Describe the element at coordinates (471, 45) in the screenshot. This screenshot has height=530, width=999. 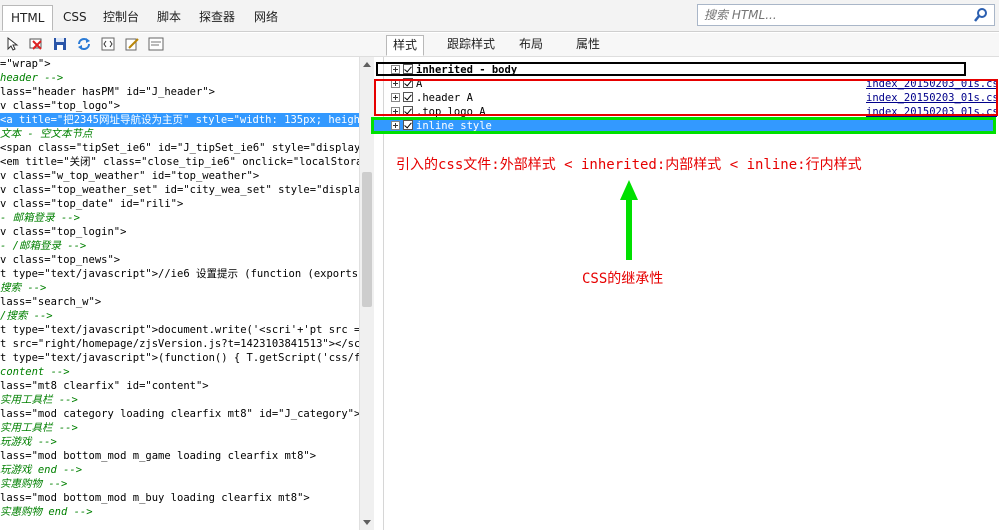
I see `tab-trace-styles: 跟踪样式` at that location.